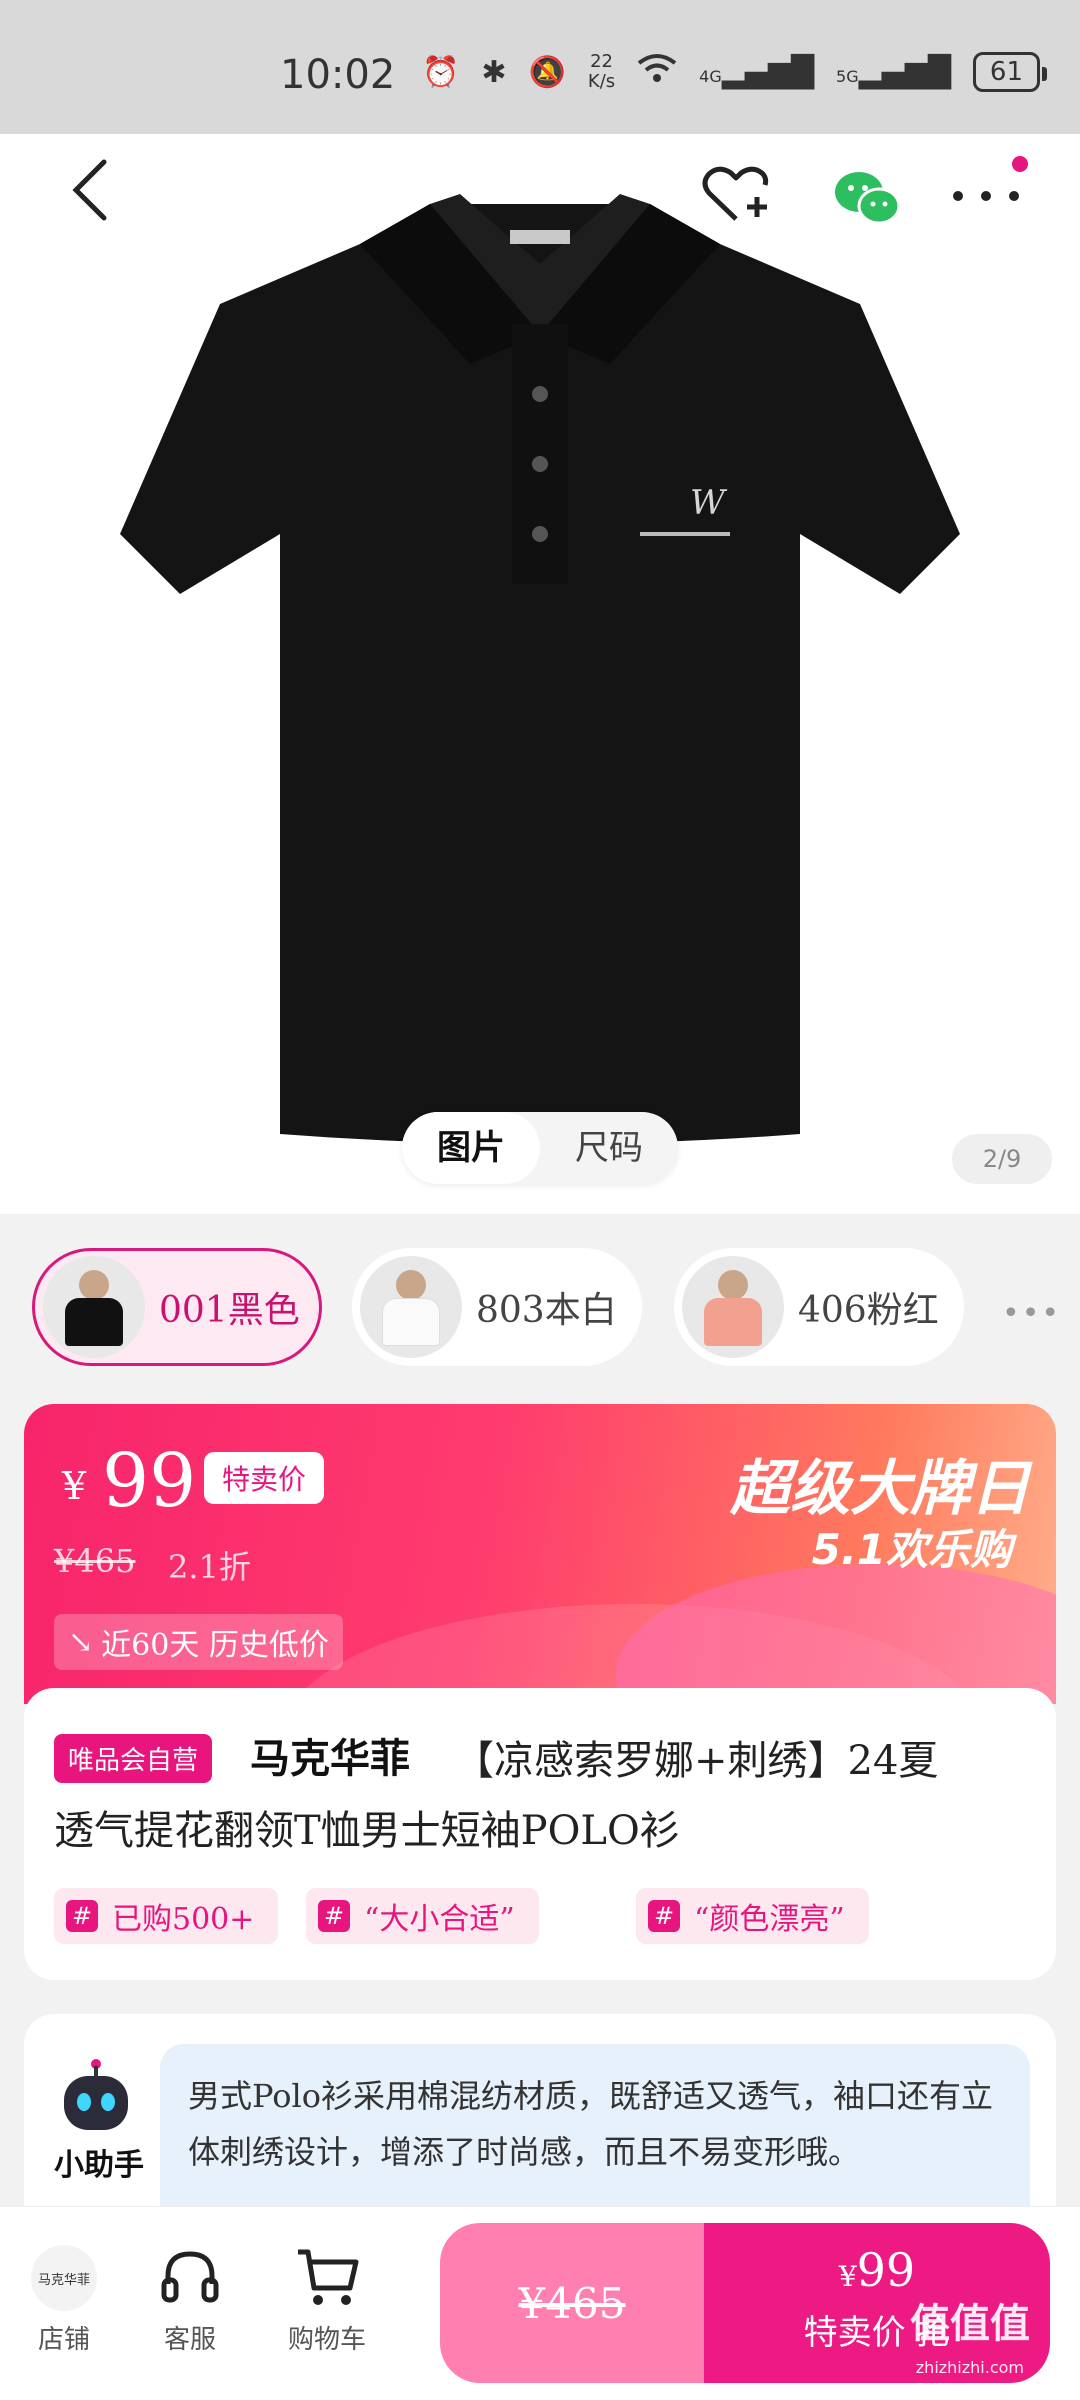  What do you see at coordinates (911, 1549) in the screenshot?
I see `promo-subtitle: 5.1欢乐购` at bounding box center [911, 1549].